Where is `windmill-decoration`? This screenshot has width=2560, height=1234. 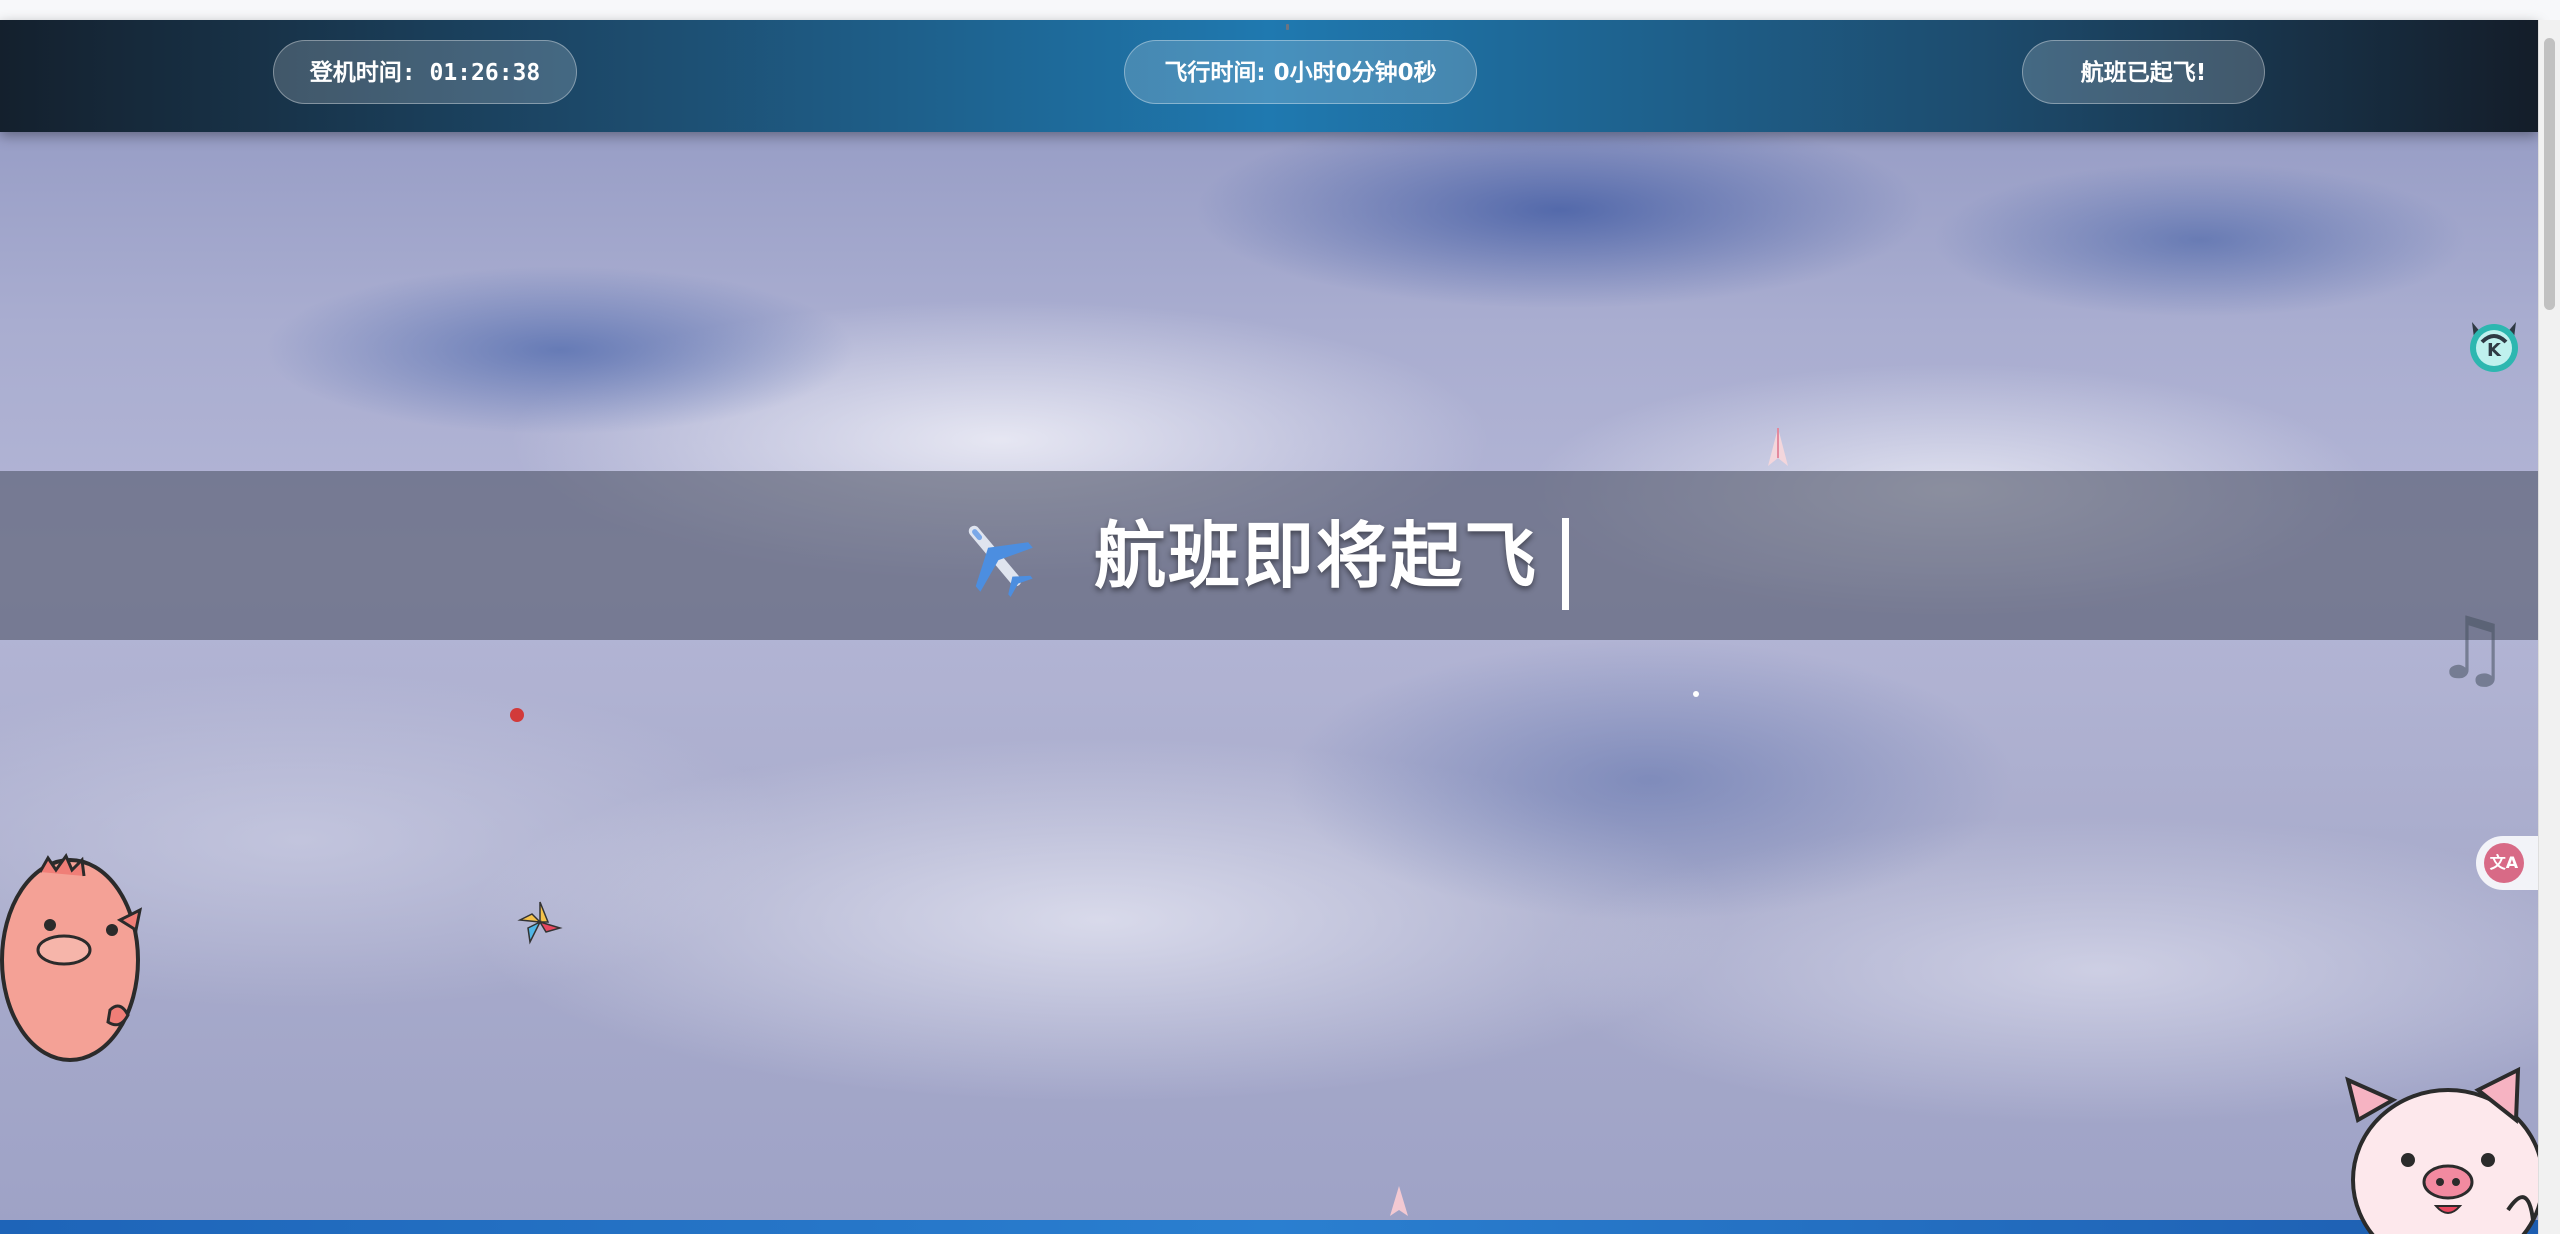
windmill-decoration is located at coordinates (540, 923).